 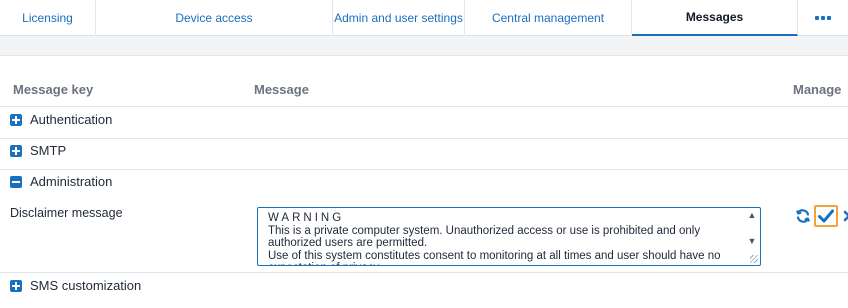 What do you see at coordinates (844, 216) in the screenshot?
I see `close-icon` at bounding box center [844, 216].